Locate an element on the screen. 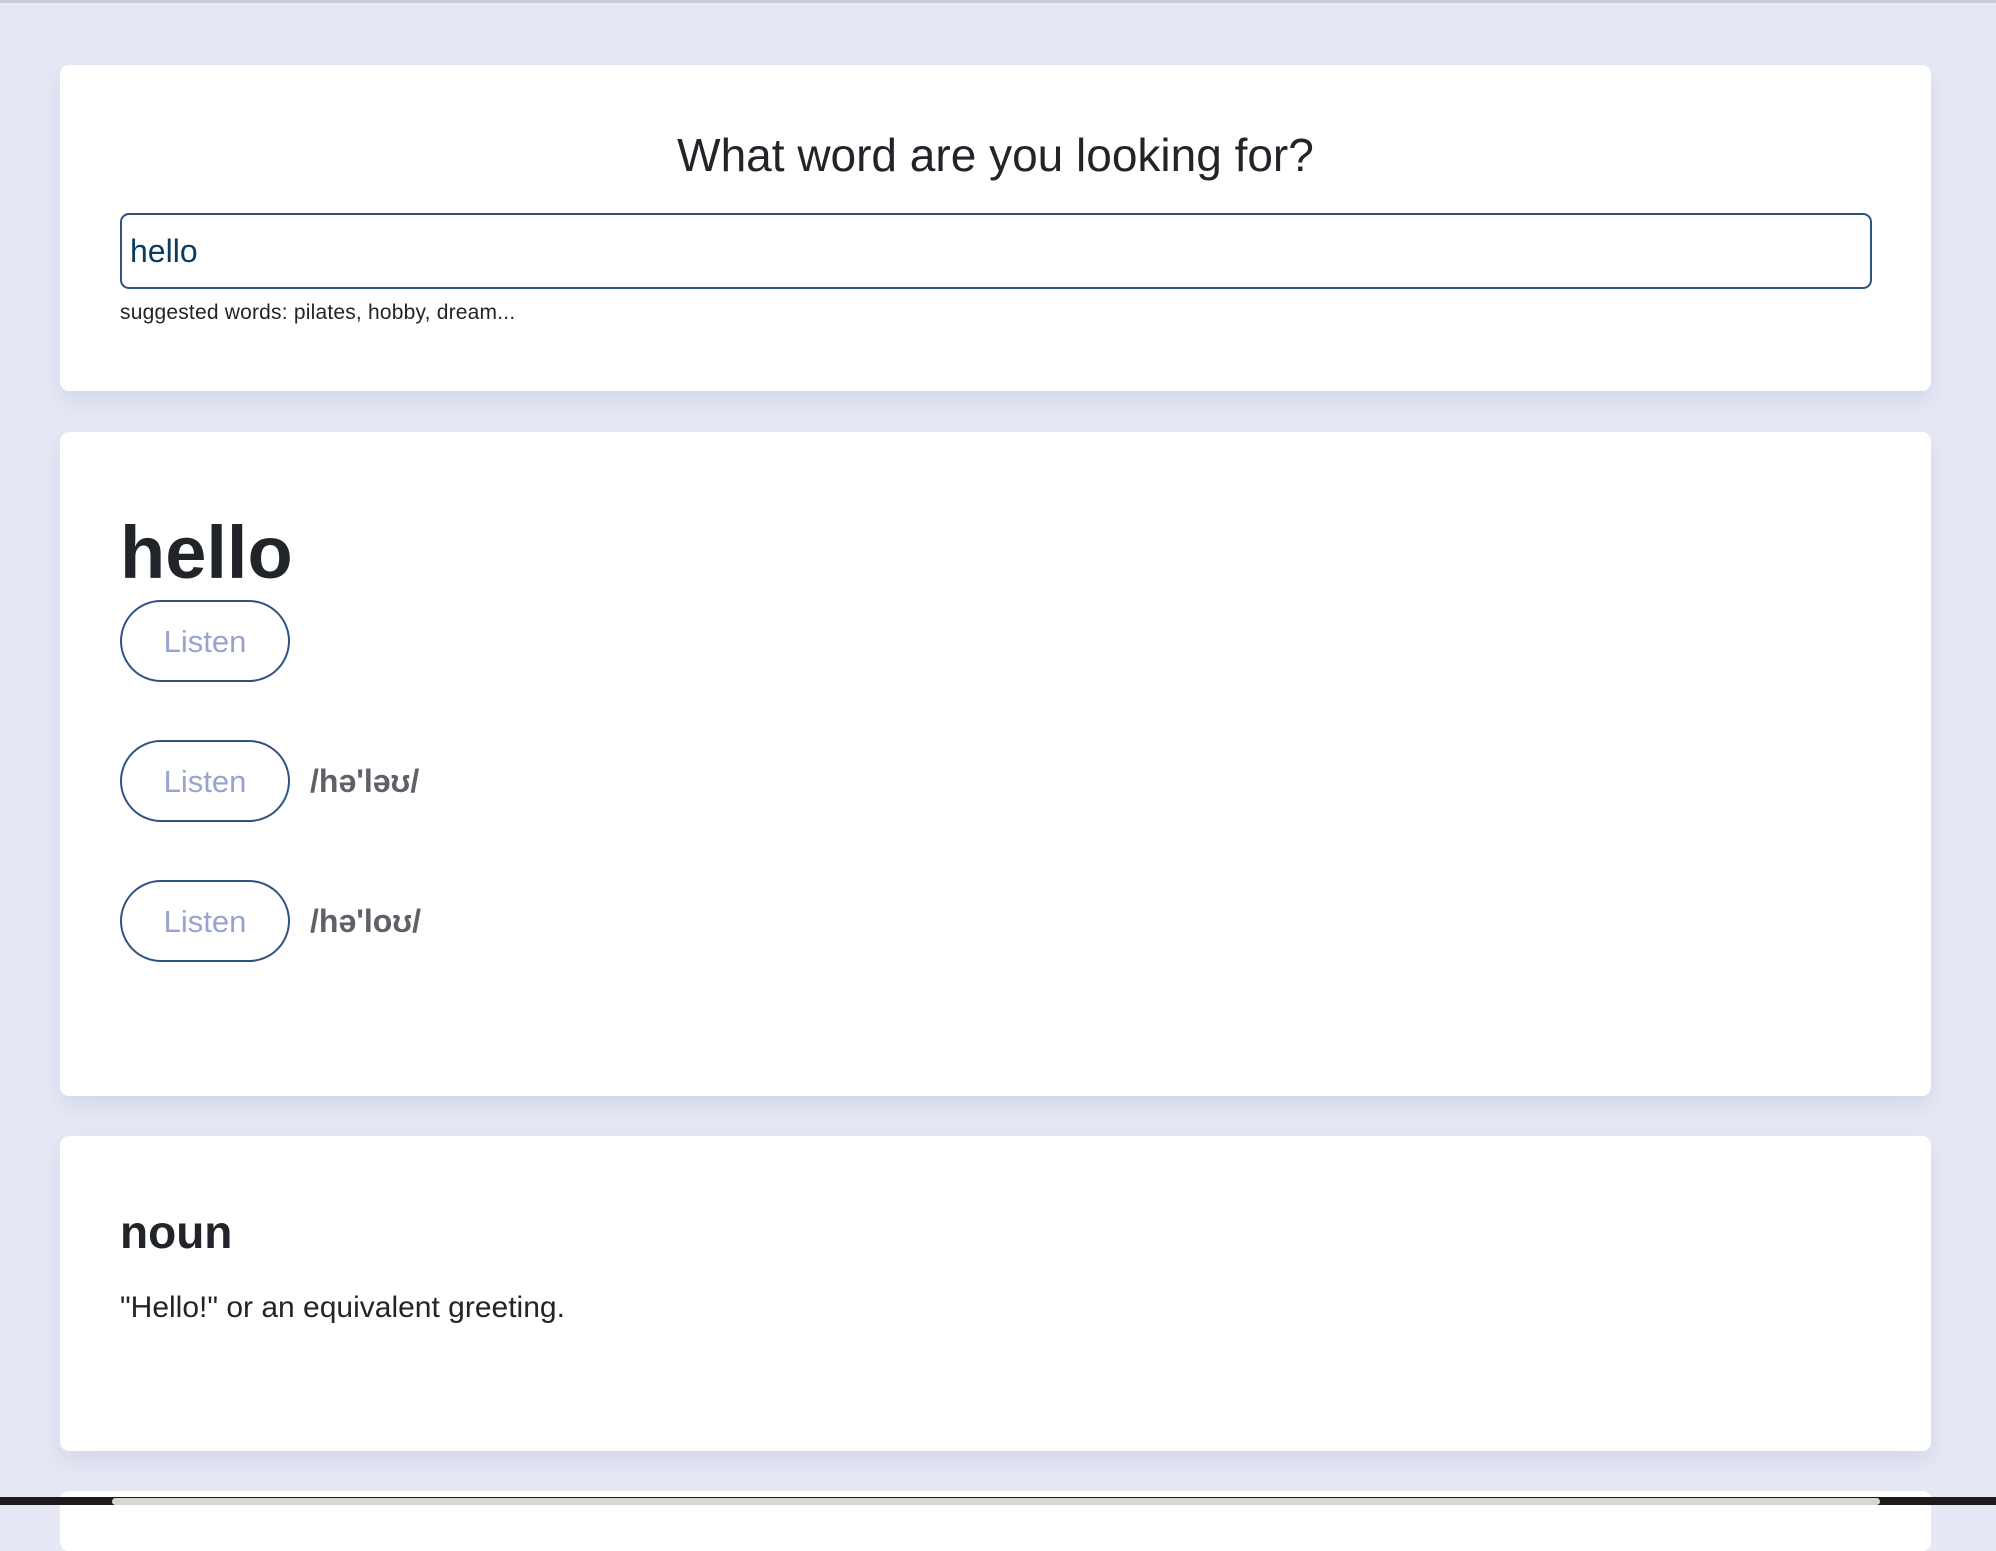 This screenshot has height=1551, width=1996. part-of-speech: noun is located at coordinates (176, 1232).